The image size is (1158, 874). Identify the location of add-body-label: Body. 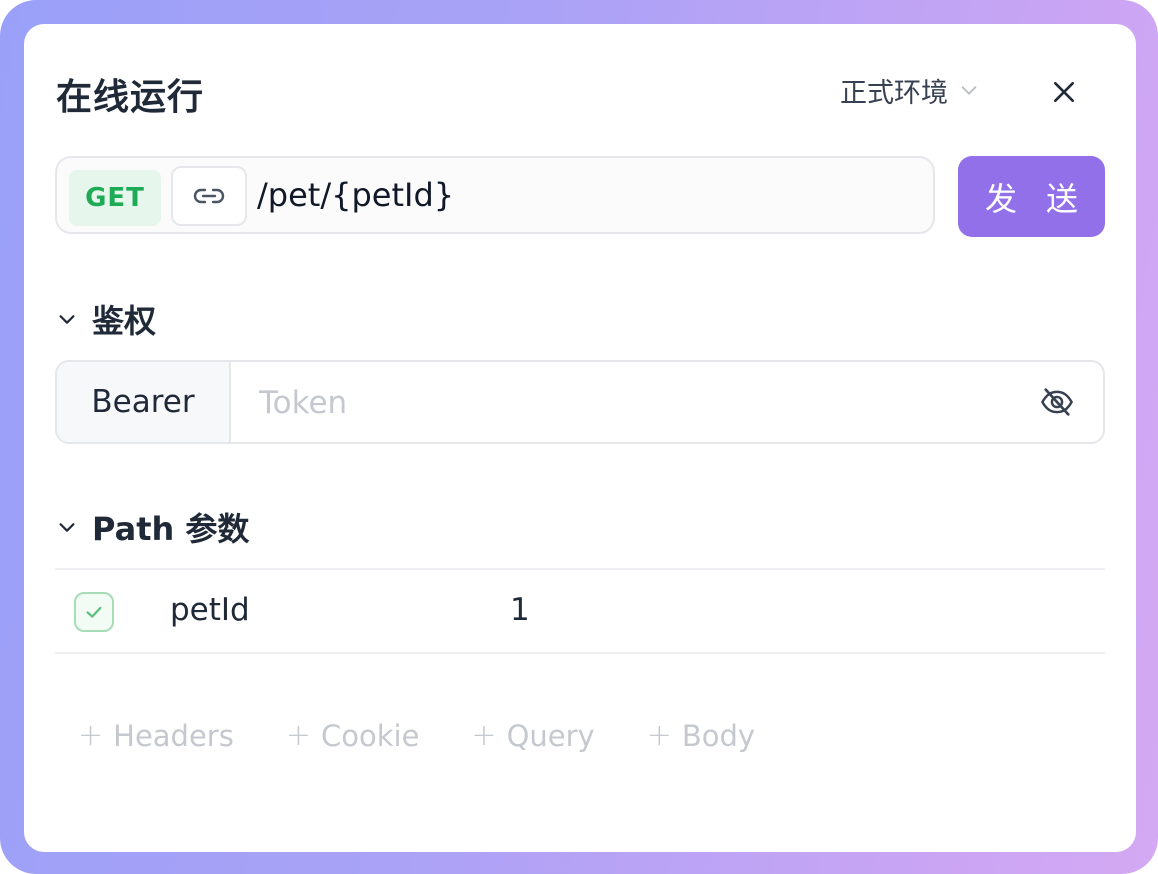
(718, 735).